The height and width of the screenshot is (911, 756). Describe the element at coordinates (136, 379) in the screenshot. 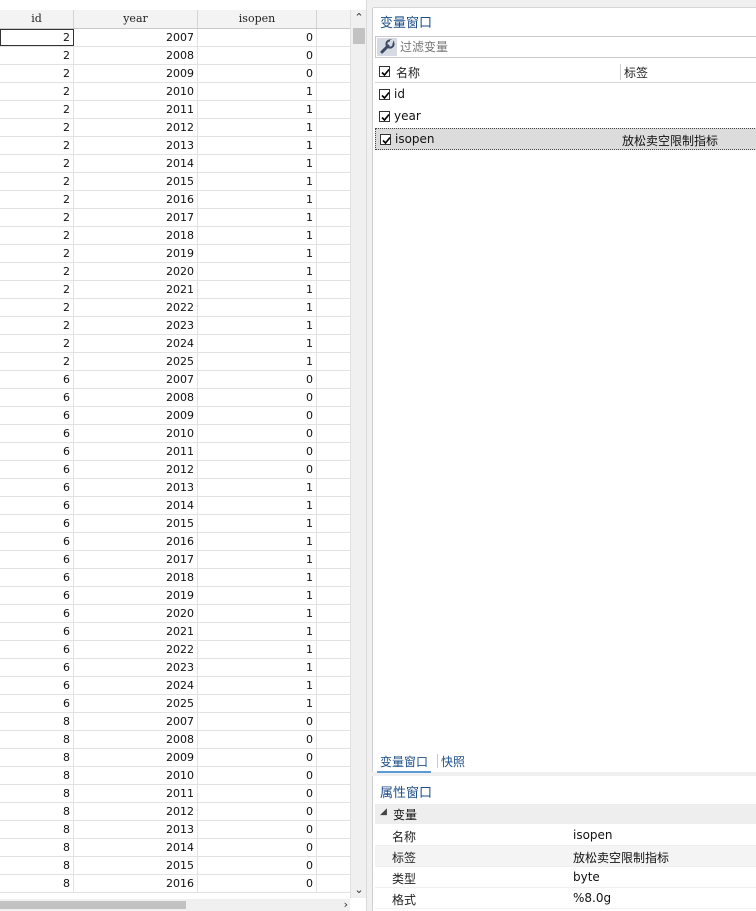

I see `table-cell-year: 2007` at that location.